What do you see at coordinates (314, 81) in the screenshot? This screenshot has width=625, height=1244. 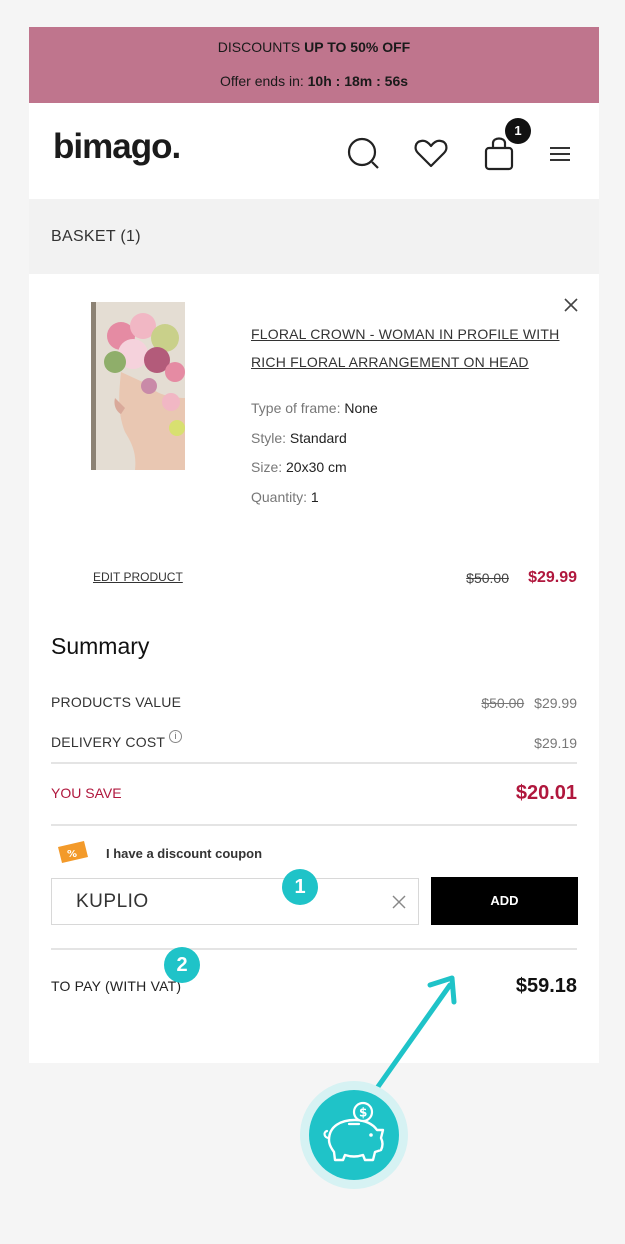 I see `promo-countdown-line: Offer ends in: 10h : 18m : 56s` at bounding box center [314, 81].